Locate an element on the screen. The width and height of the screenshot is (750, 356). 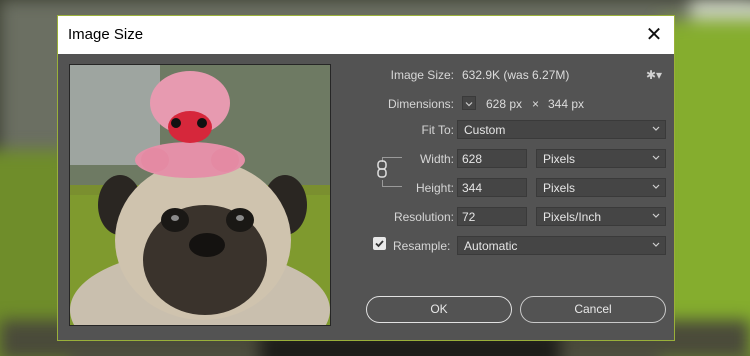
image-size-label: Image Size: is located at coordinates (406, 75).